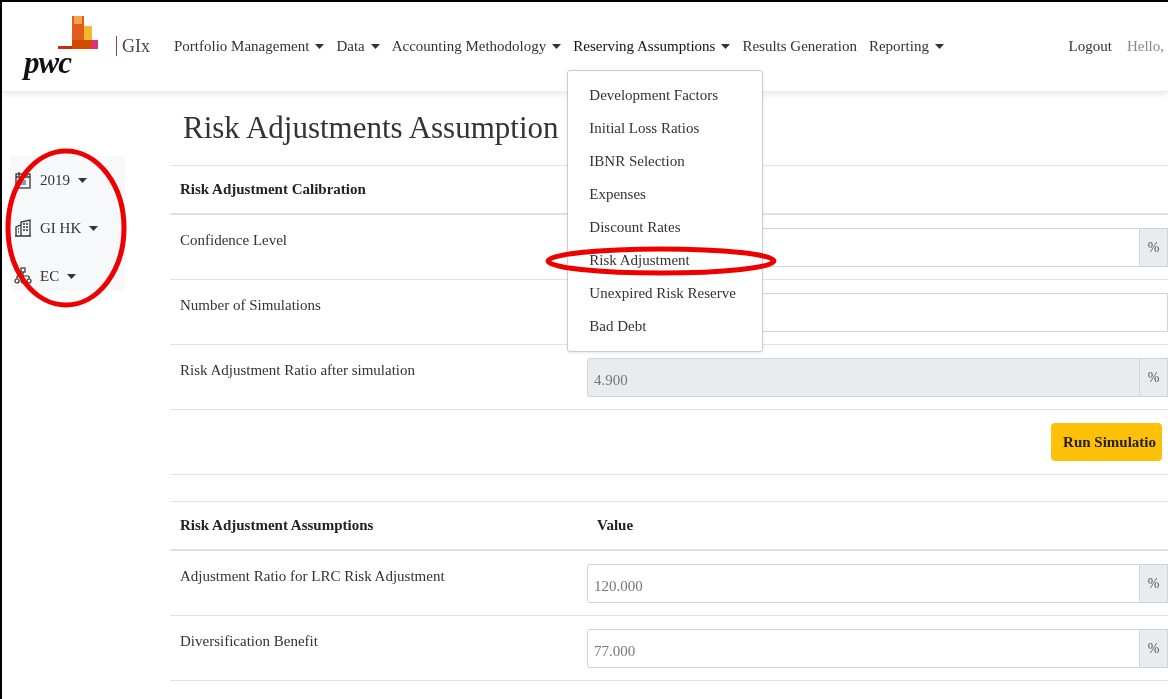 The height and width of the screenshot is (699, 1168). Describe the element at coordinates (665, 229) in the screenshot. I see `dropdown-item: Discount Rates` at that location.